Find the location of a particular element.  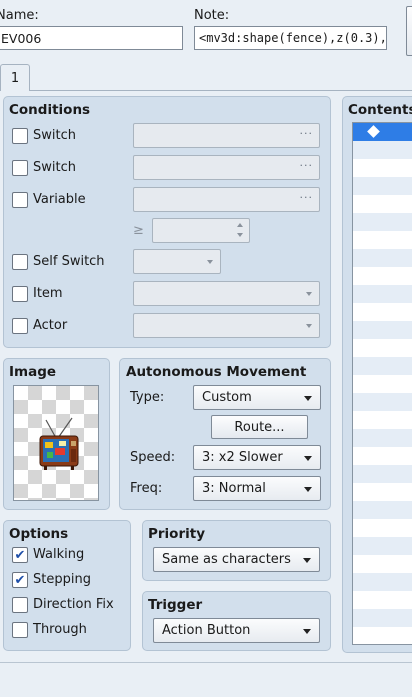

self-switch-select is located at coordinates (177, 261).